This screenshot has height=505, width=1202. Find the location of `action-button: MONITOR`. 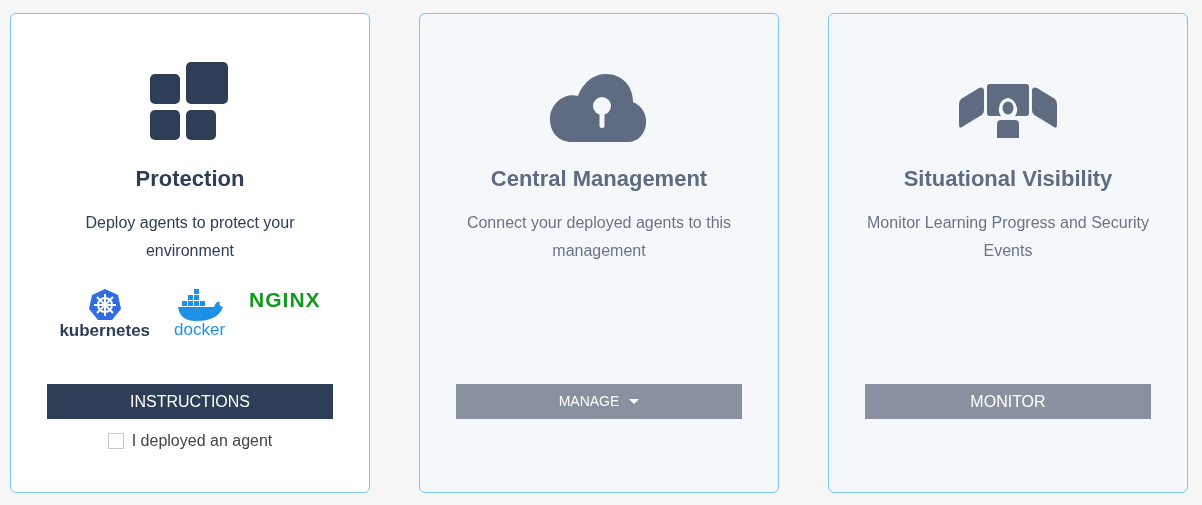

action-button: MONITOR is located at coordinates (1008, 401).